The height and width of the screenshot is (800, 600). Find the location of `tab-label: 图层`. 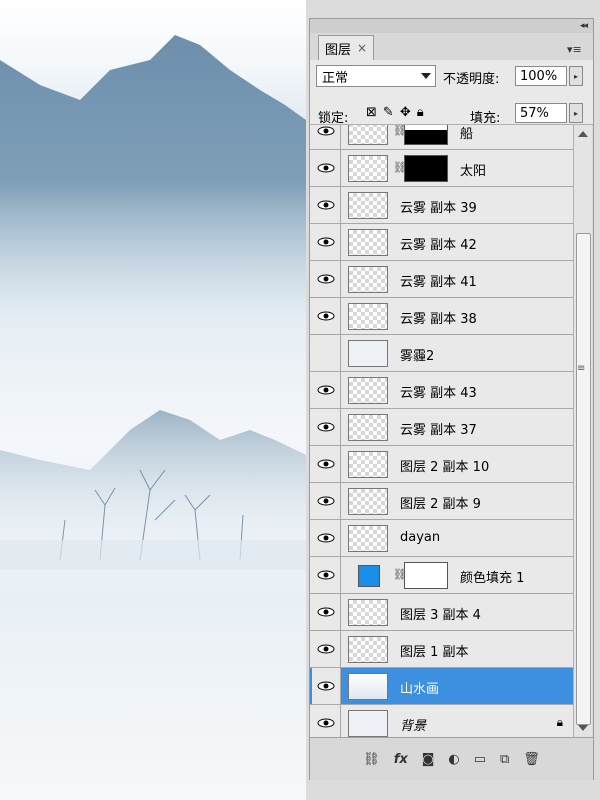

tab-label: 图层 is located at coordinates (338, 50).